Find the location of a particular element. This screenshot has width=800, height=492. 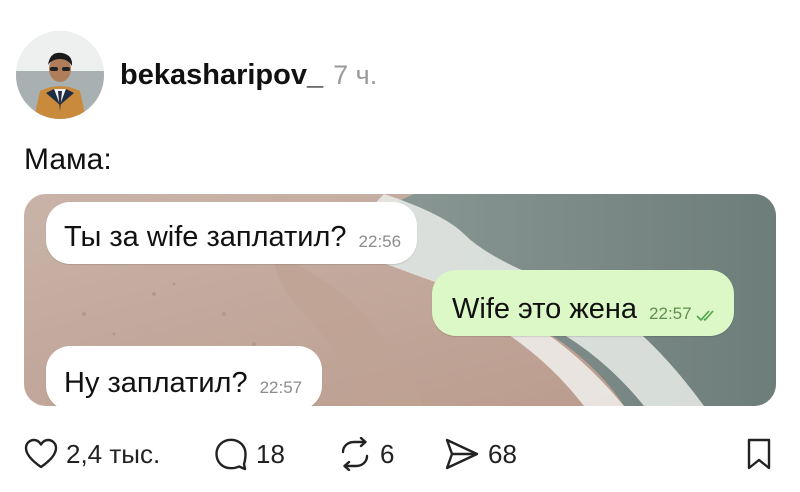

post-time: 7 ч. is located at coordinates (355, 74).